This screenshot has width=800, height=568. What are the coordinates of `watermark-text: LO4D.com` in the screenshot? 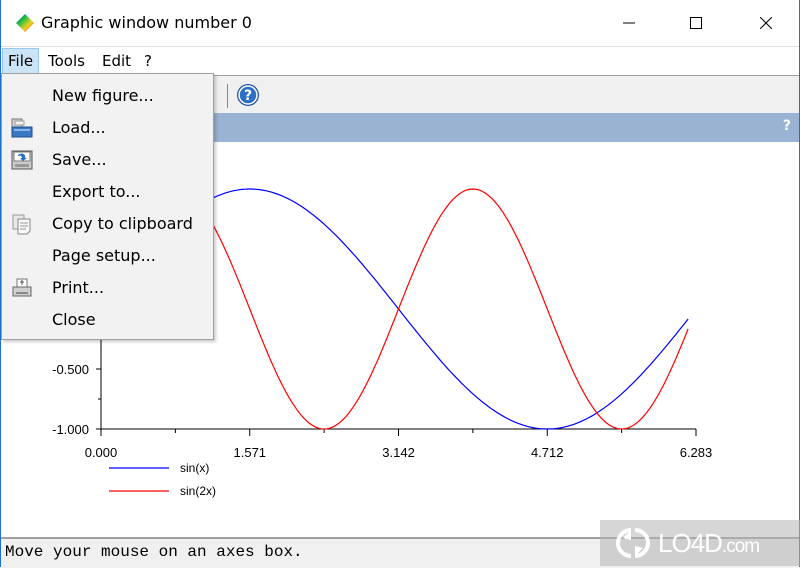 It's located at (709, 543).